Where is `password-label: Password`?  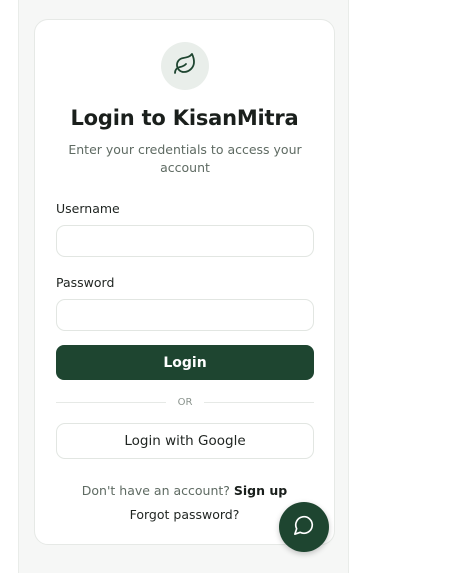 password-label: Password is located at coordinates (85, 282).